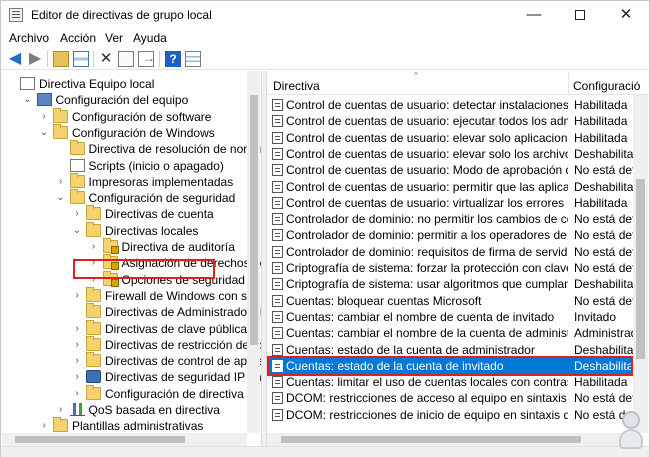  Describe the element at coordinates (124, 100) in the screenshot. I see `tree-item: ⌄ Configuración del equipo` at that location.